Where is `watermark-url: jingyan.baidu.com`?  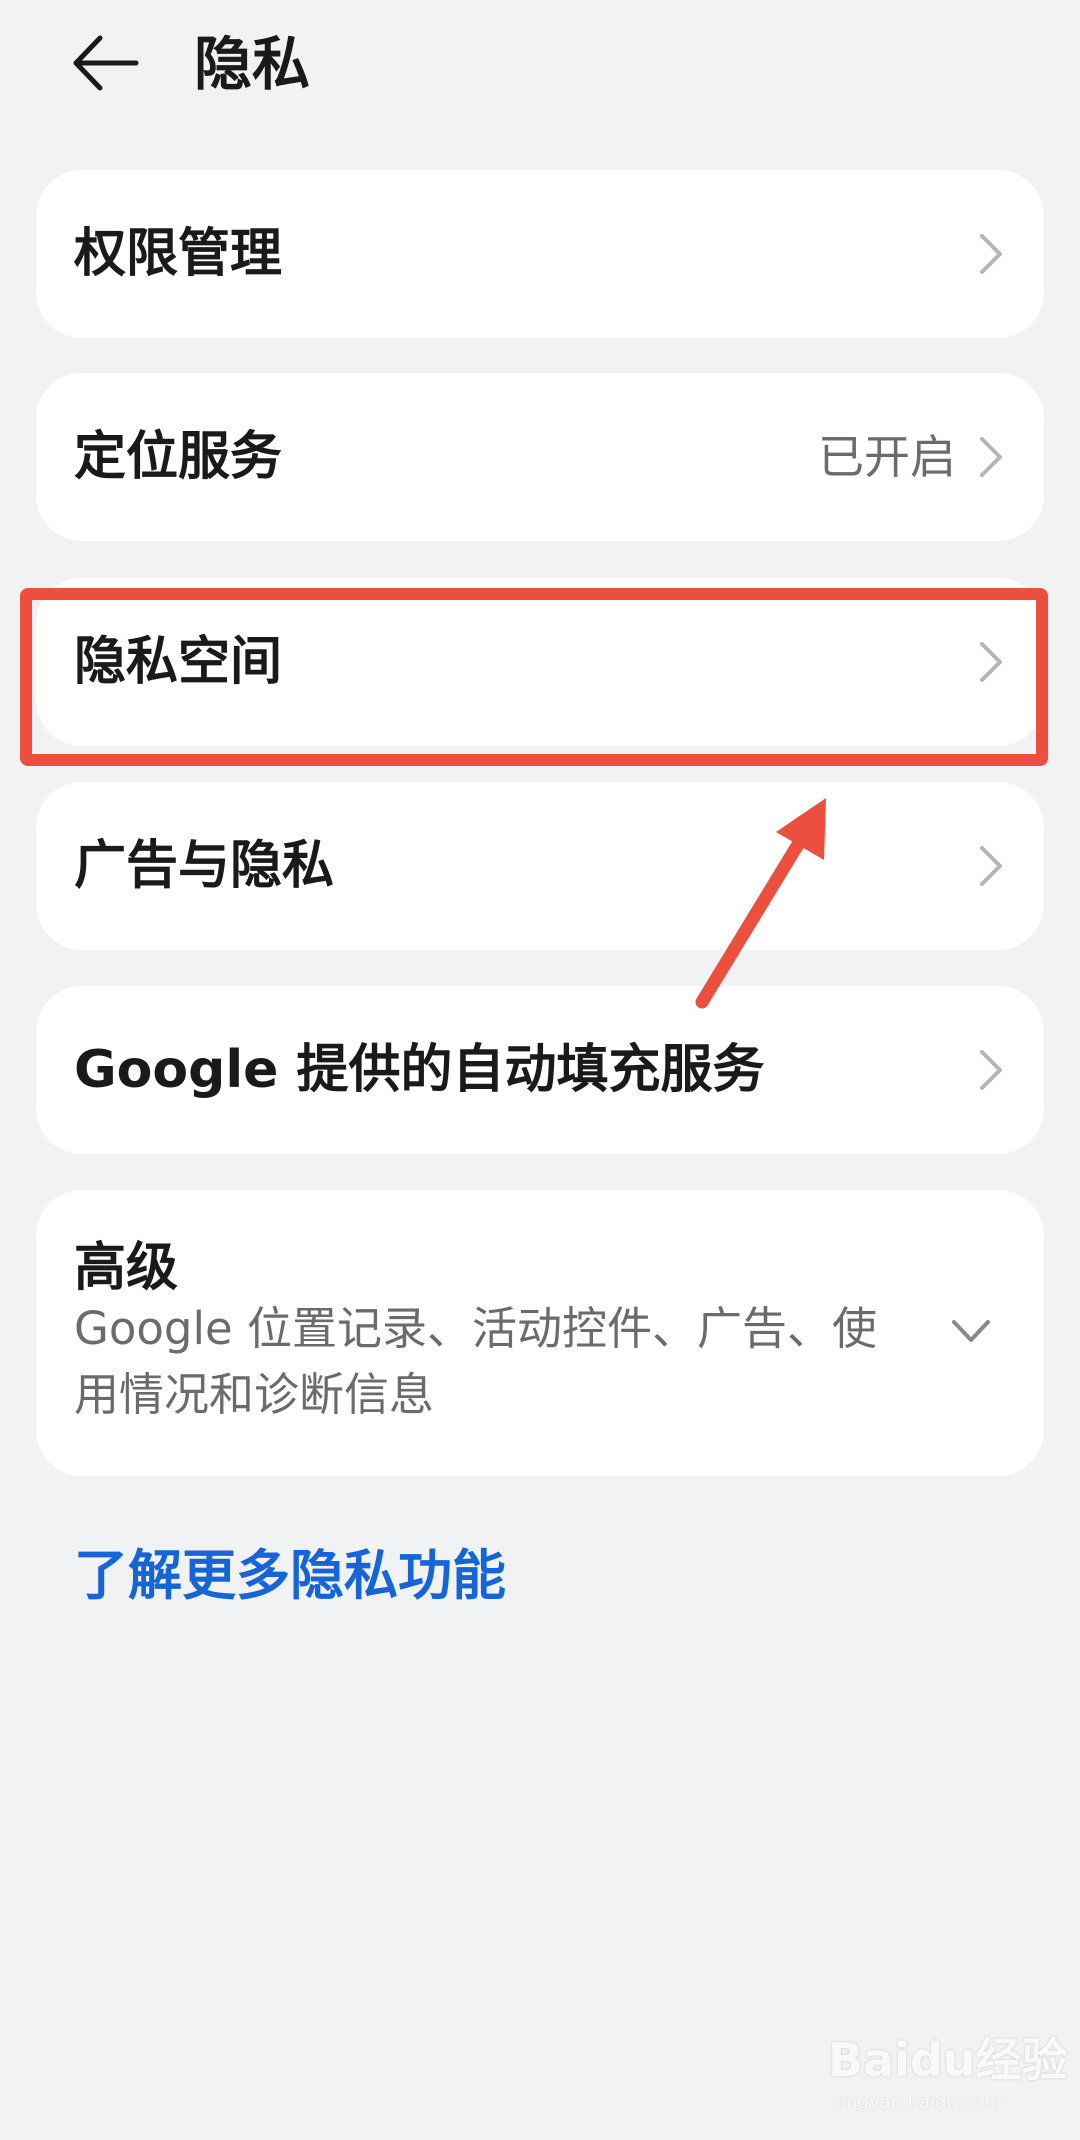
watermark-url: jingyan.baidu.com is located at coordinates (919, 2102).